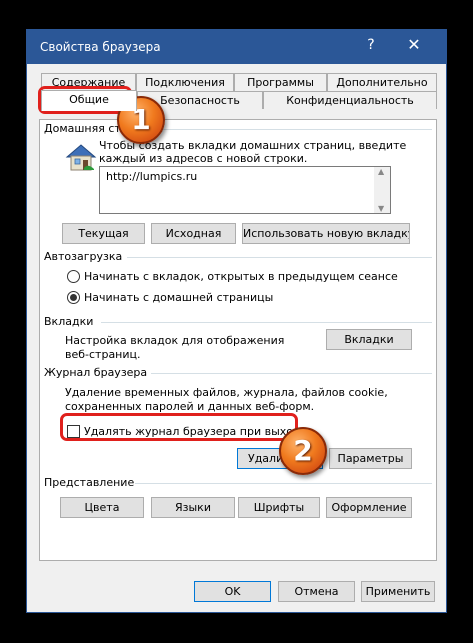 This screenshot has width=473, height=643. What do you see at coordinates (69, 321) in the screenshot?
I see `tabs-legend: Вкладки` at bounding box center [69, 321].